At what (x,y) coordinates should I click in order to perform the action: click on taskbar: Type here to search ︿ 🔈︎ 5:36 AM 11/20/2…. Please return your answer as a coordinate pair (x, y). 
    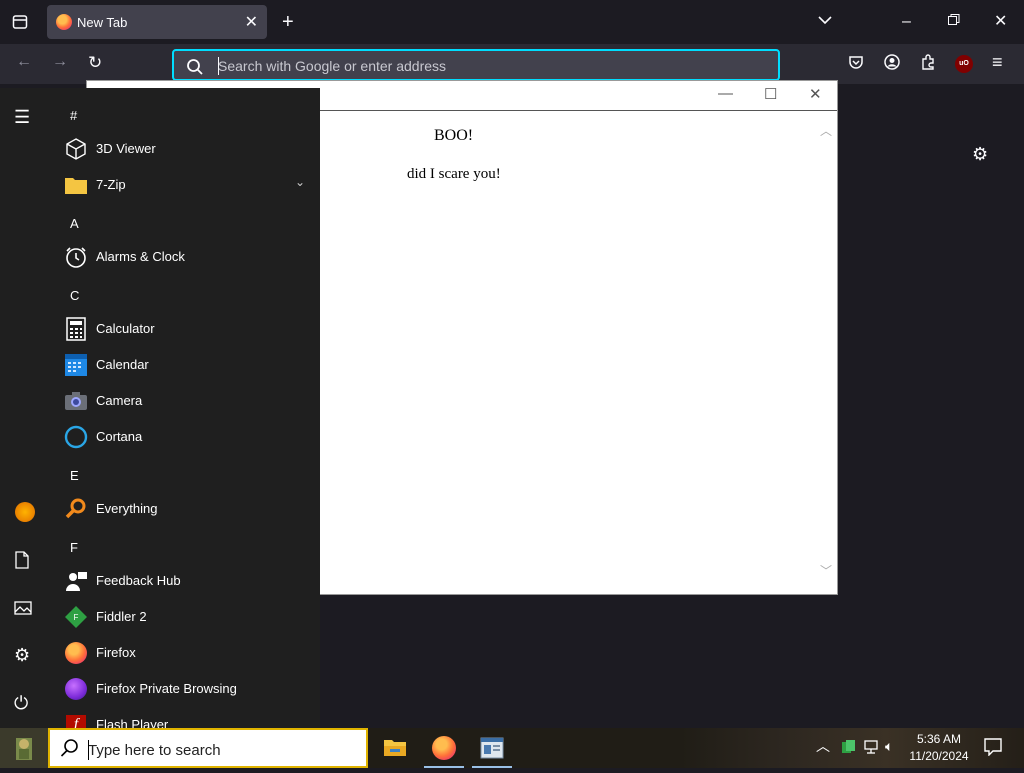
    Looking at the image, I should click on (512, 748).